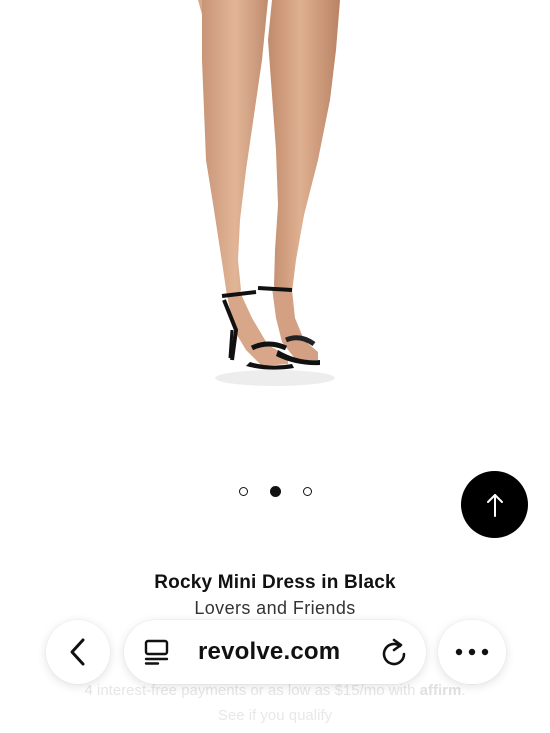 Image resolution: width=550 pixels, height=733 pixels. What do you see at coordinates (394, 652) in the screenshot?
I see `reload-icon` at bounding box center [394, 652].